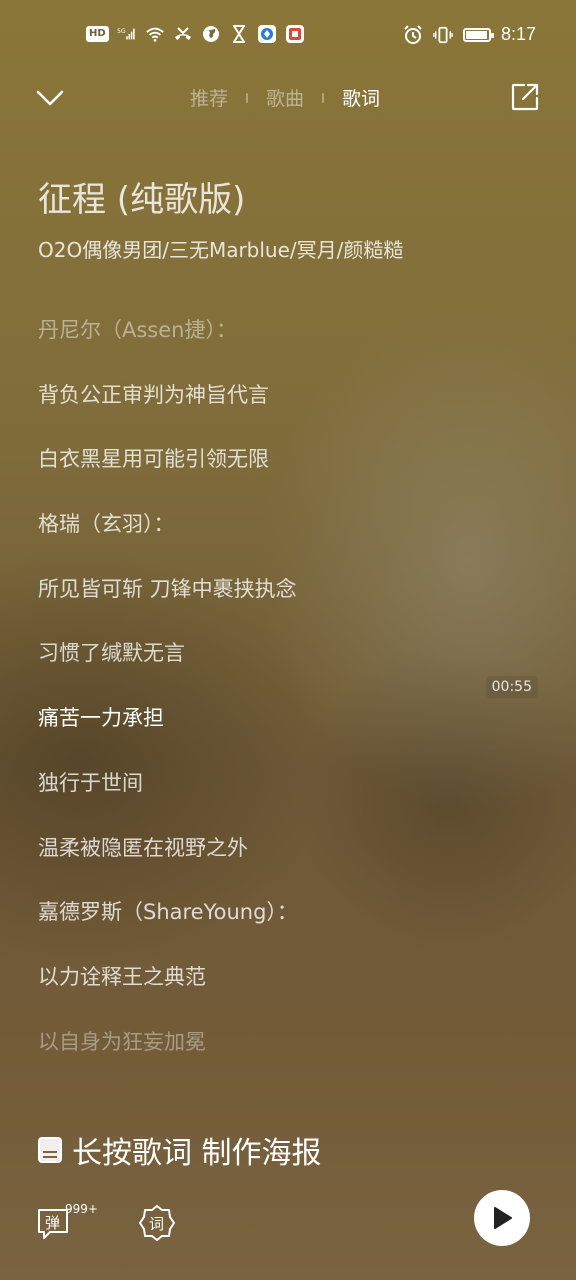 This screenshot has height=1280, width=576. What do you see at coordinates (288, 732) in the screenshot?
I see `lyric-line-current: 痛苦一力承担` at bounding box center [288, 732].